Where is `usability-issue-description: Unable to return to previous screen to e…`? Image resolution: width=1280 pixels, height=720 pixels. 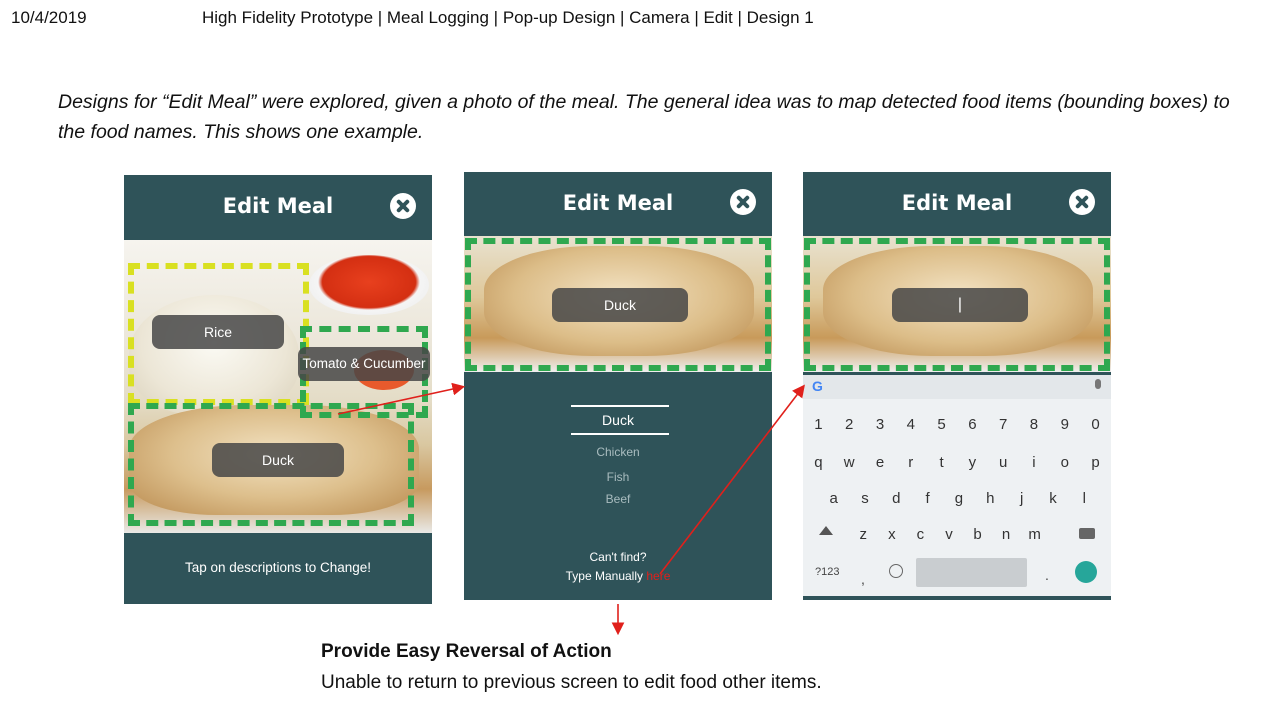 usability-issue-description: Unable to return to previous screen to e… is located at coordinates (571, 682).